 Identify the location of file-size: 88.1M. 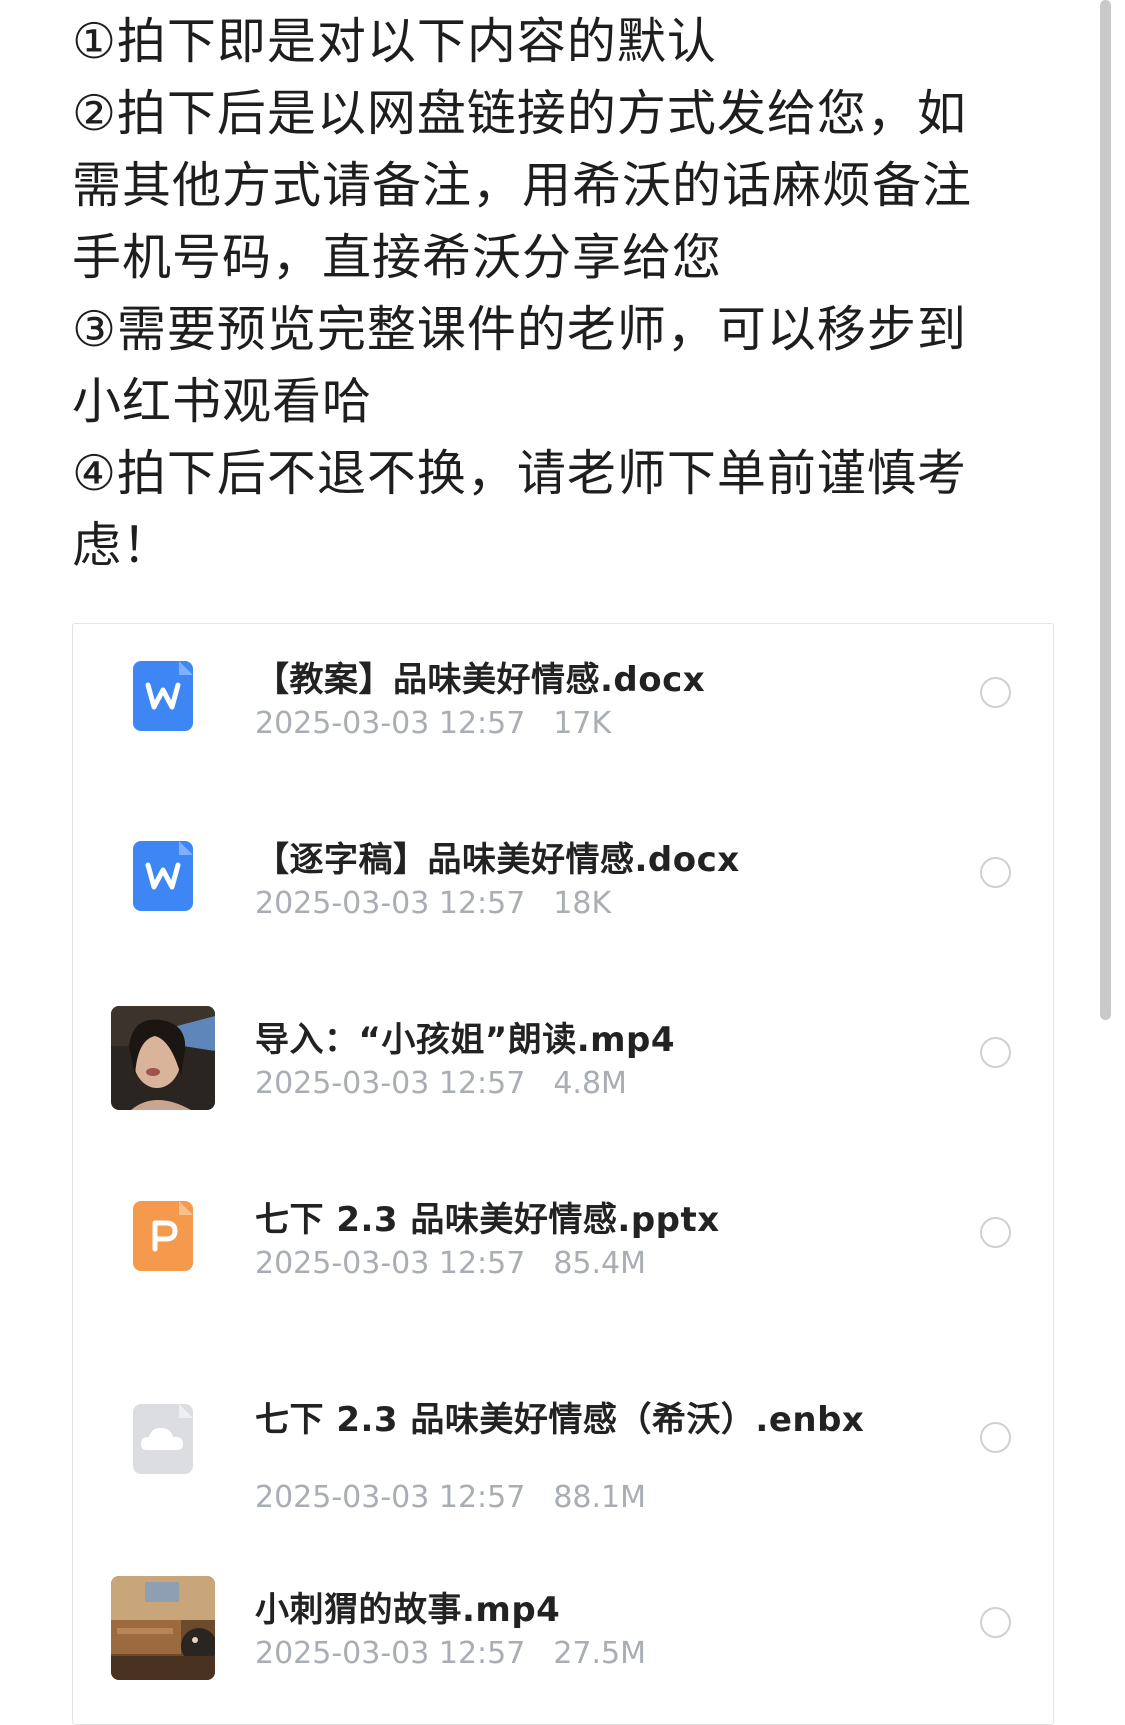
(600, 1497).